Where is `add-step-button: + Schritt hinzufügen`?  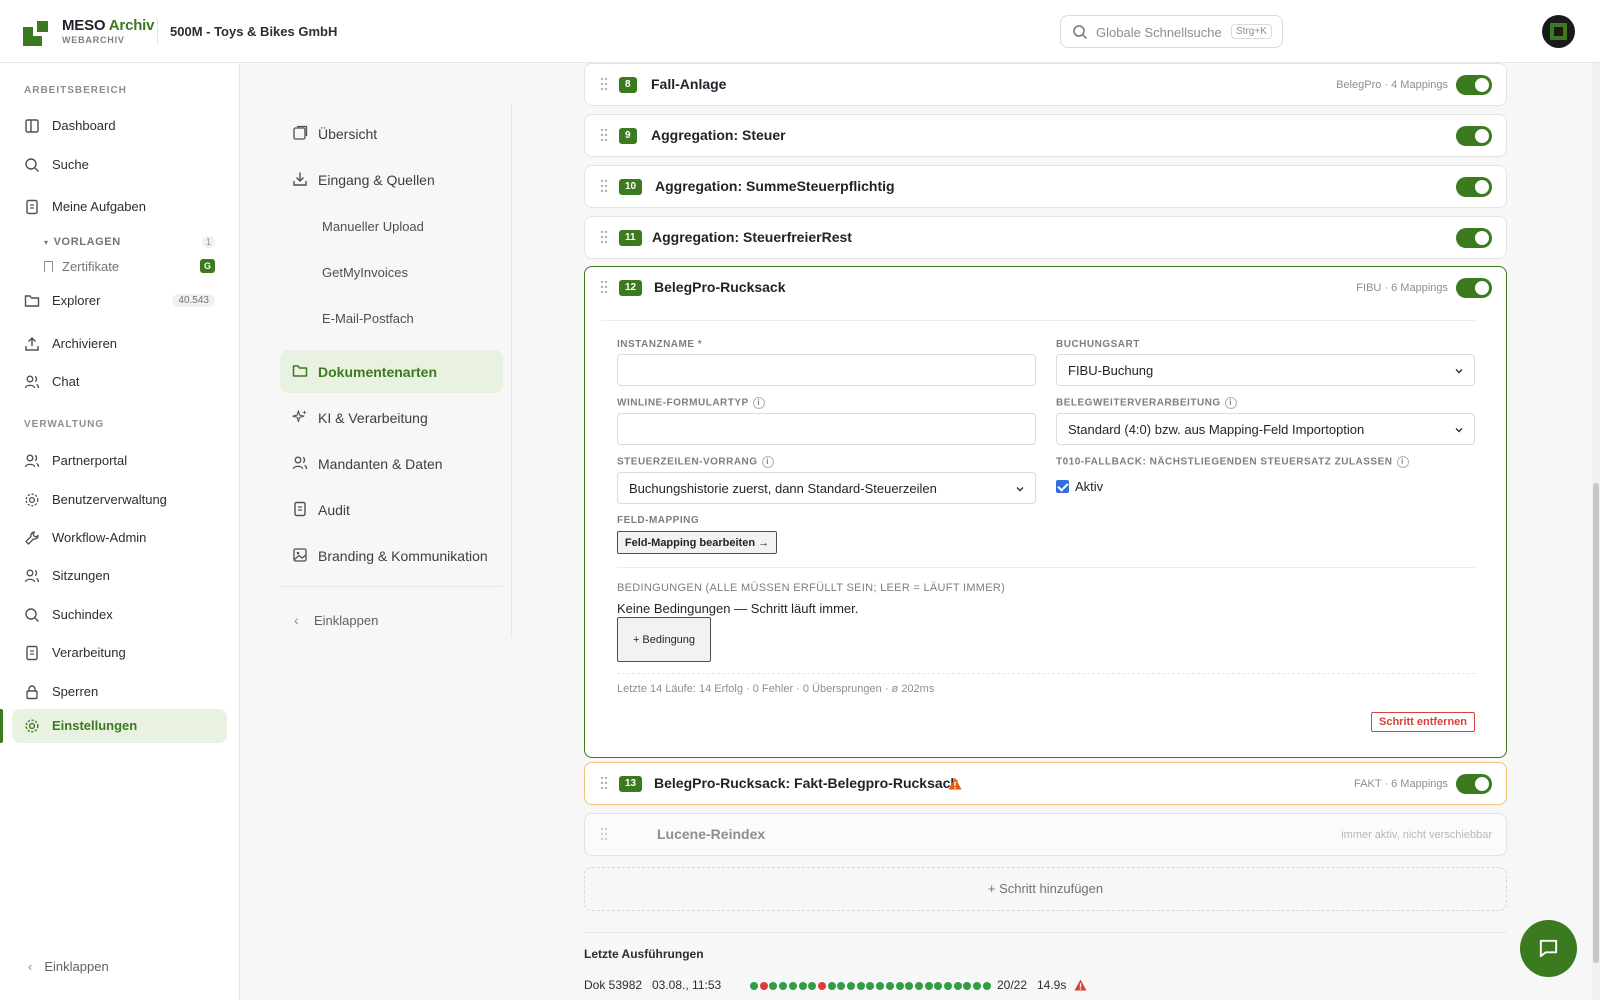 add-step-button: + Schritt hinzufügen is located at coordinates (1045, 889).